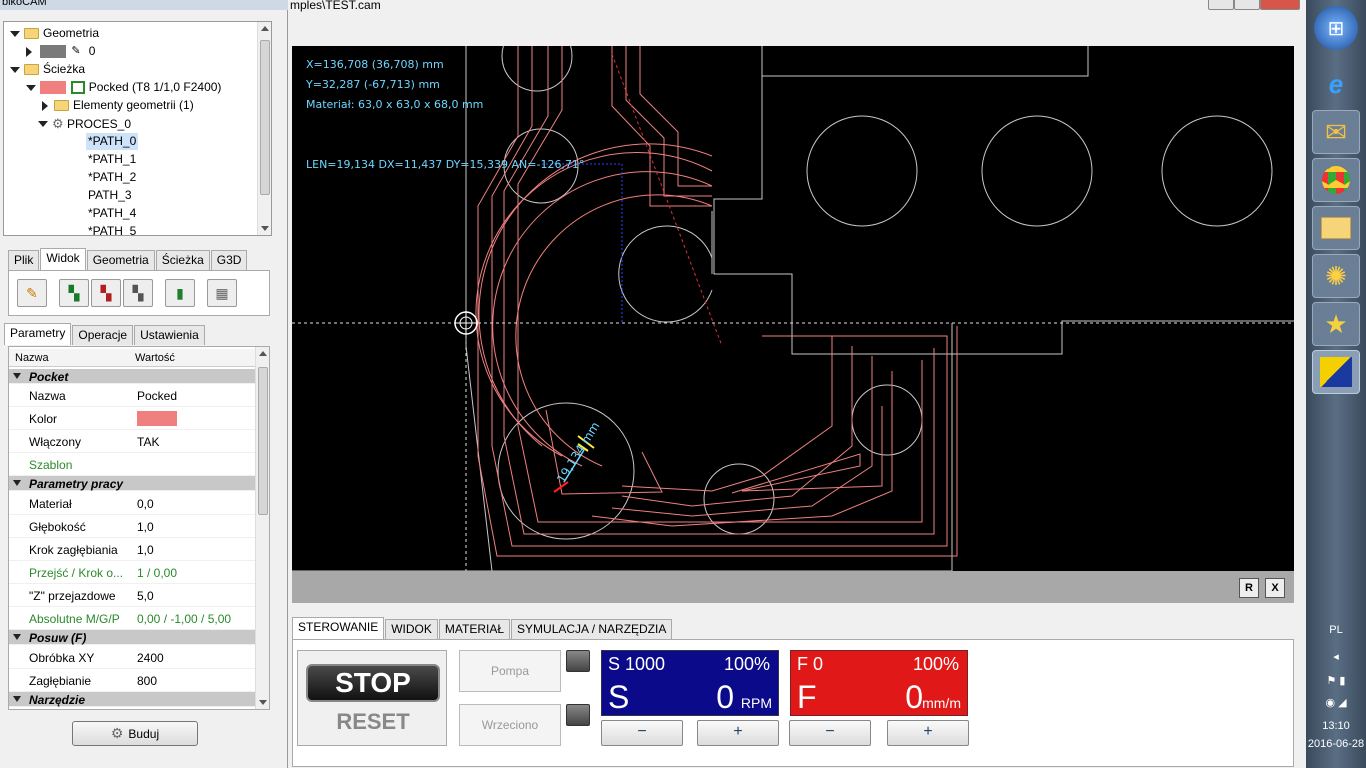 This screenshot has height=768, width=1366. I want to click on prop-obrobka-xy: Obróbka XY 2400, so click(132, 657).